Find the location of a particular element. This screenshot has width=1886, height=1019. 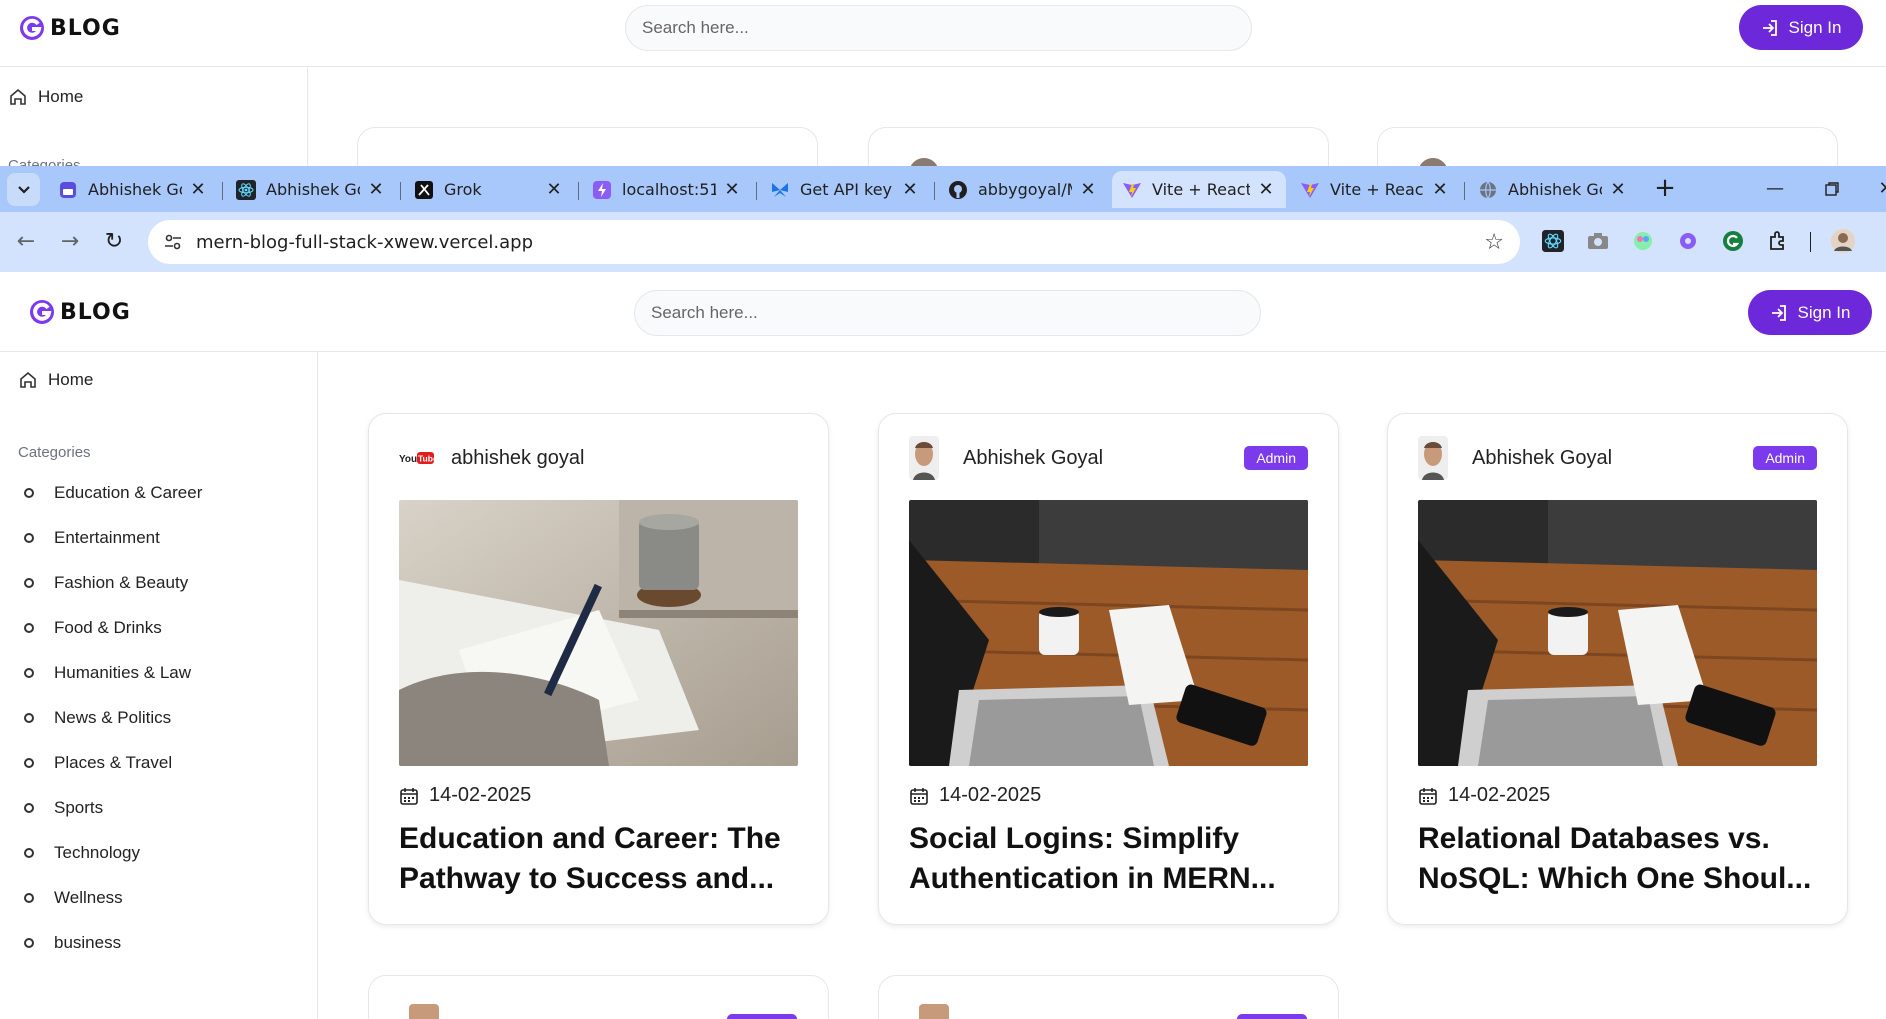

post-author: abhishek goyal is located at coordinates (624, 458).